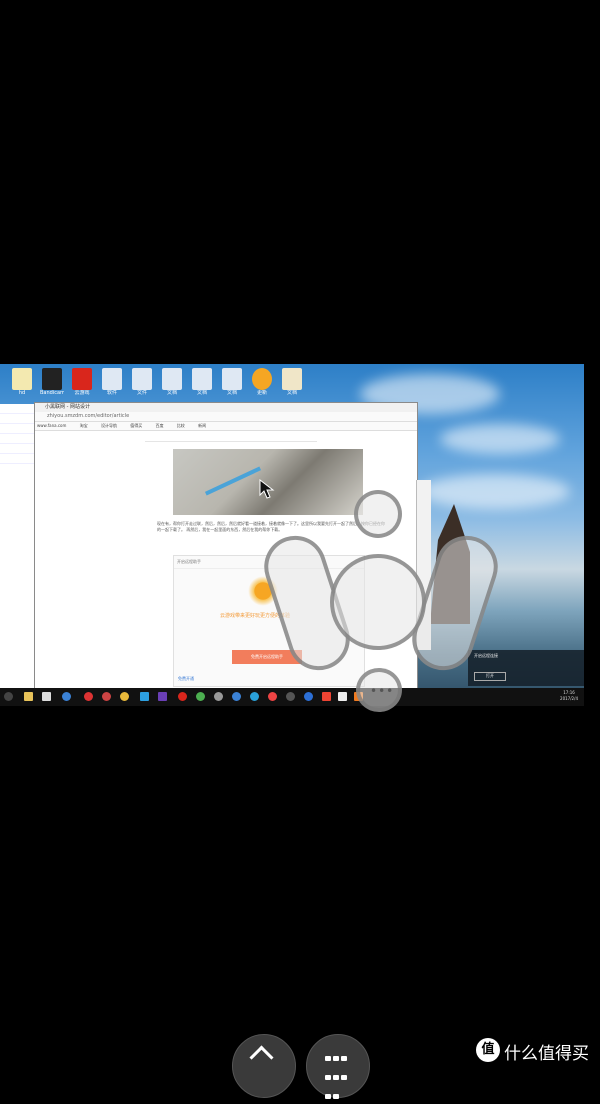  I want to click on cable-shape, so click(233, 481).